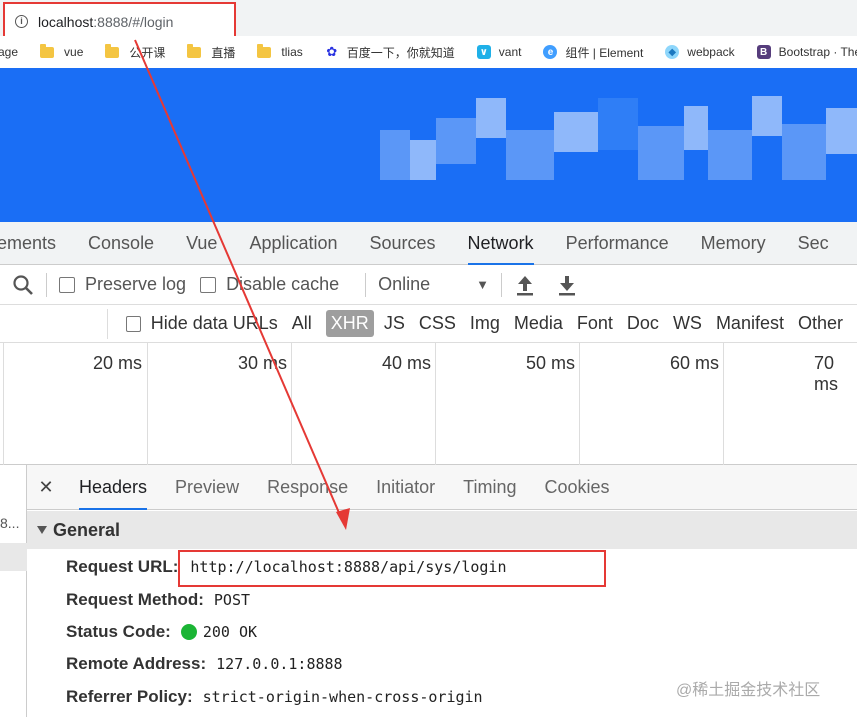 Image resolution: width=857 pixels, height=717 pixels. Describe the element at coordinates (437, 323) in the screenshot. I see `filter-css: CSS` at that location.